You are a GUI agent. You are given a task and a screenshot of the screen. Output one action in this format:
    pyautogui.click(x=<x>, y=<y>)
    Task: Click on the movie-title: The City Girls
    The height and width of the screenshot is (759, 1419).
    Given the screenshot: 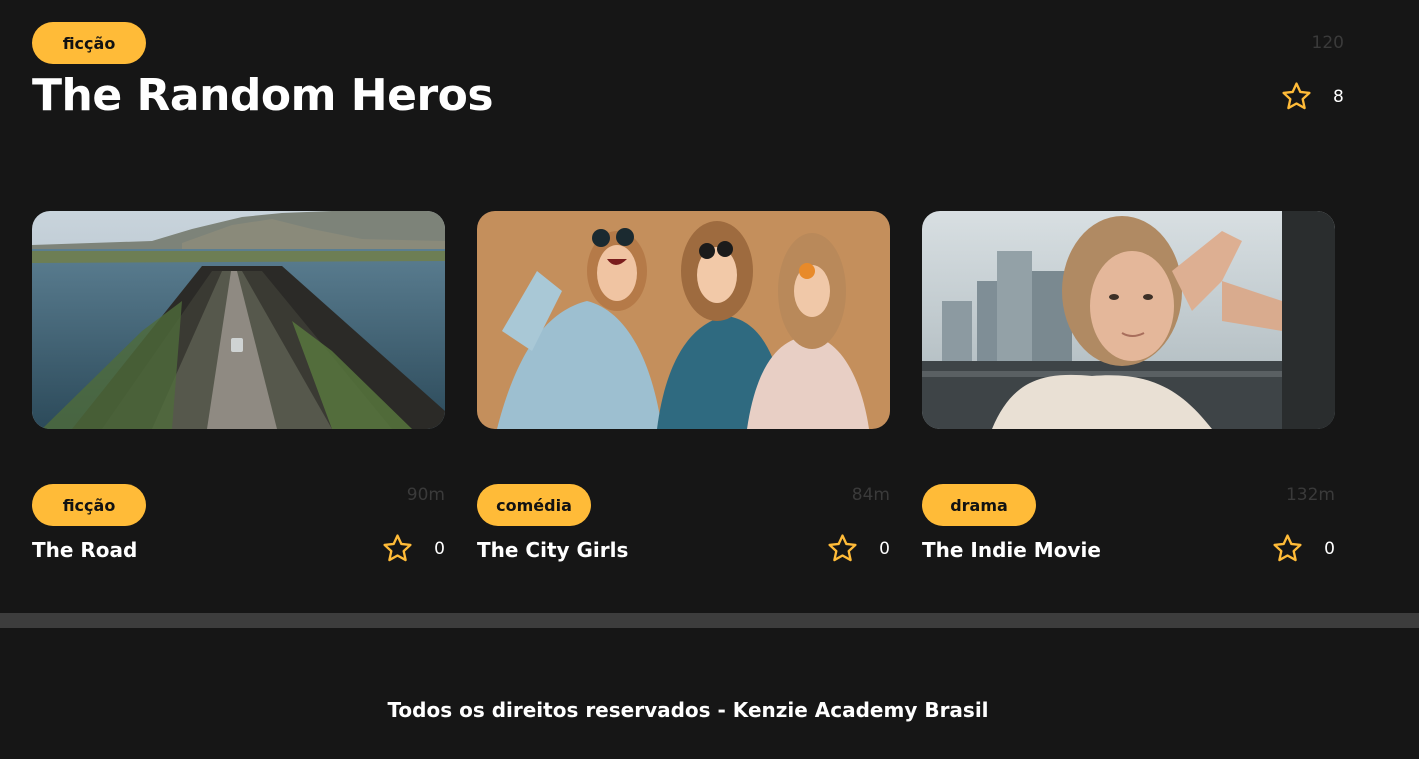 What is the action you would take?
    pyautogui.click(x=552, y=550)
    